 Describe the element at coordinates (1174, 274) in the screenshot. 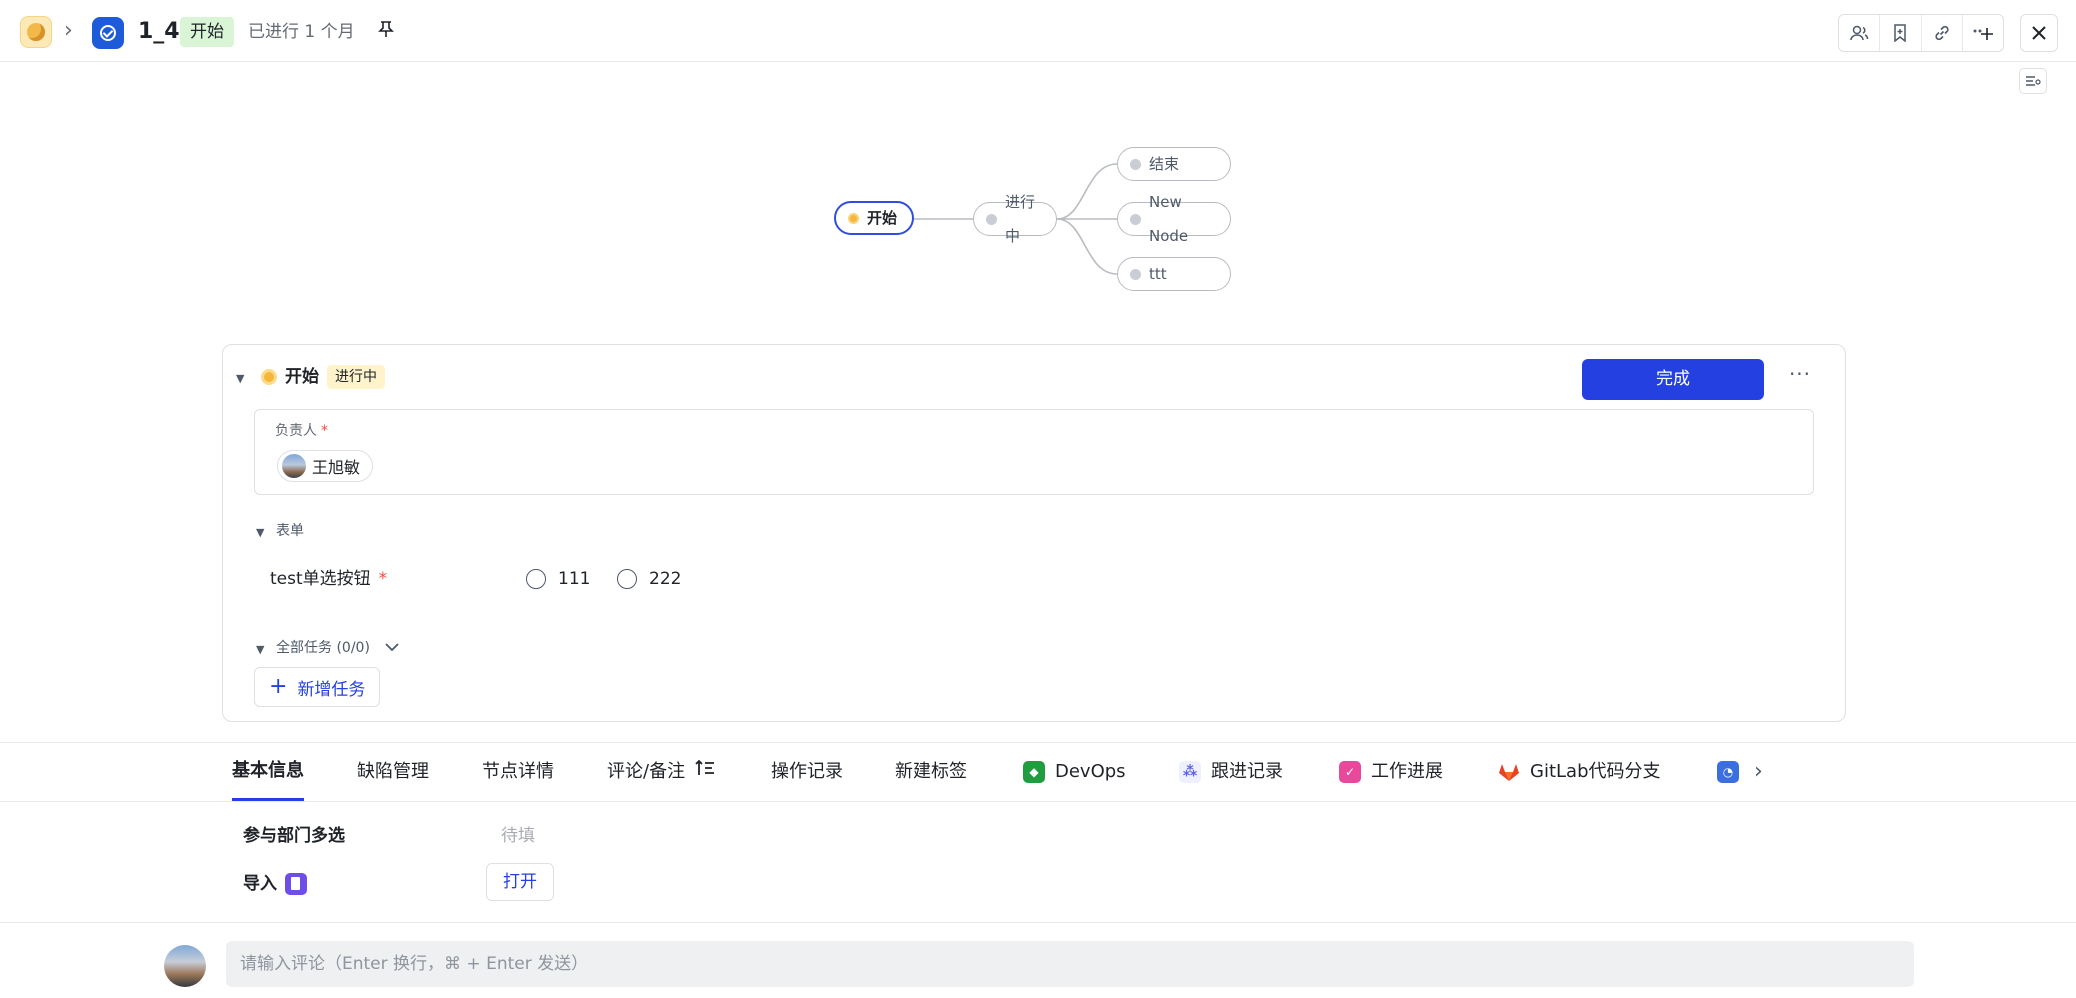

I see `flow-node-ttt: ttt` at that location.